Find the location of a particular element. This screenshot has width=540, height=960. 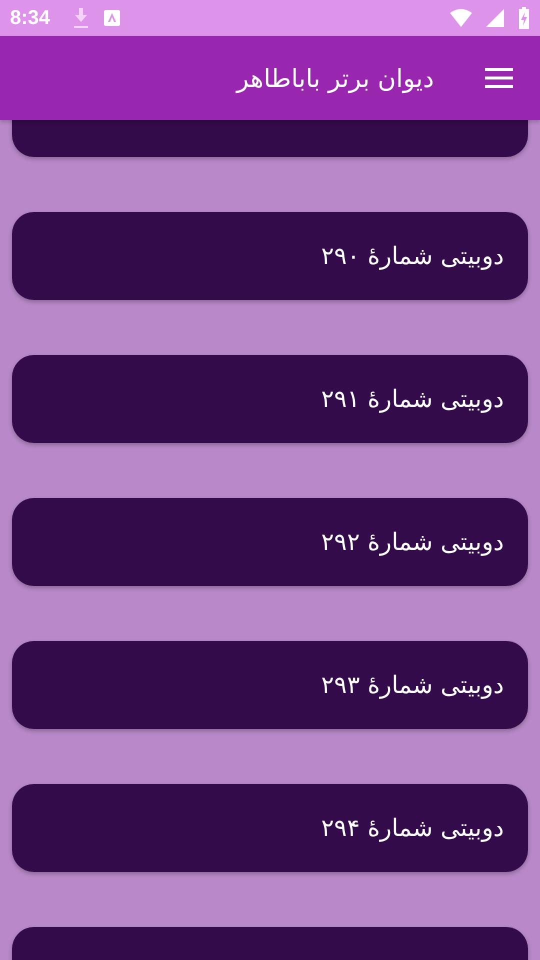

list-card: دوبیتی شمارهٔ ۲۹۲ is located at coordinates (270, 542).